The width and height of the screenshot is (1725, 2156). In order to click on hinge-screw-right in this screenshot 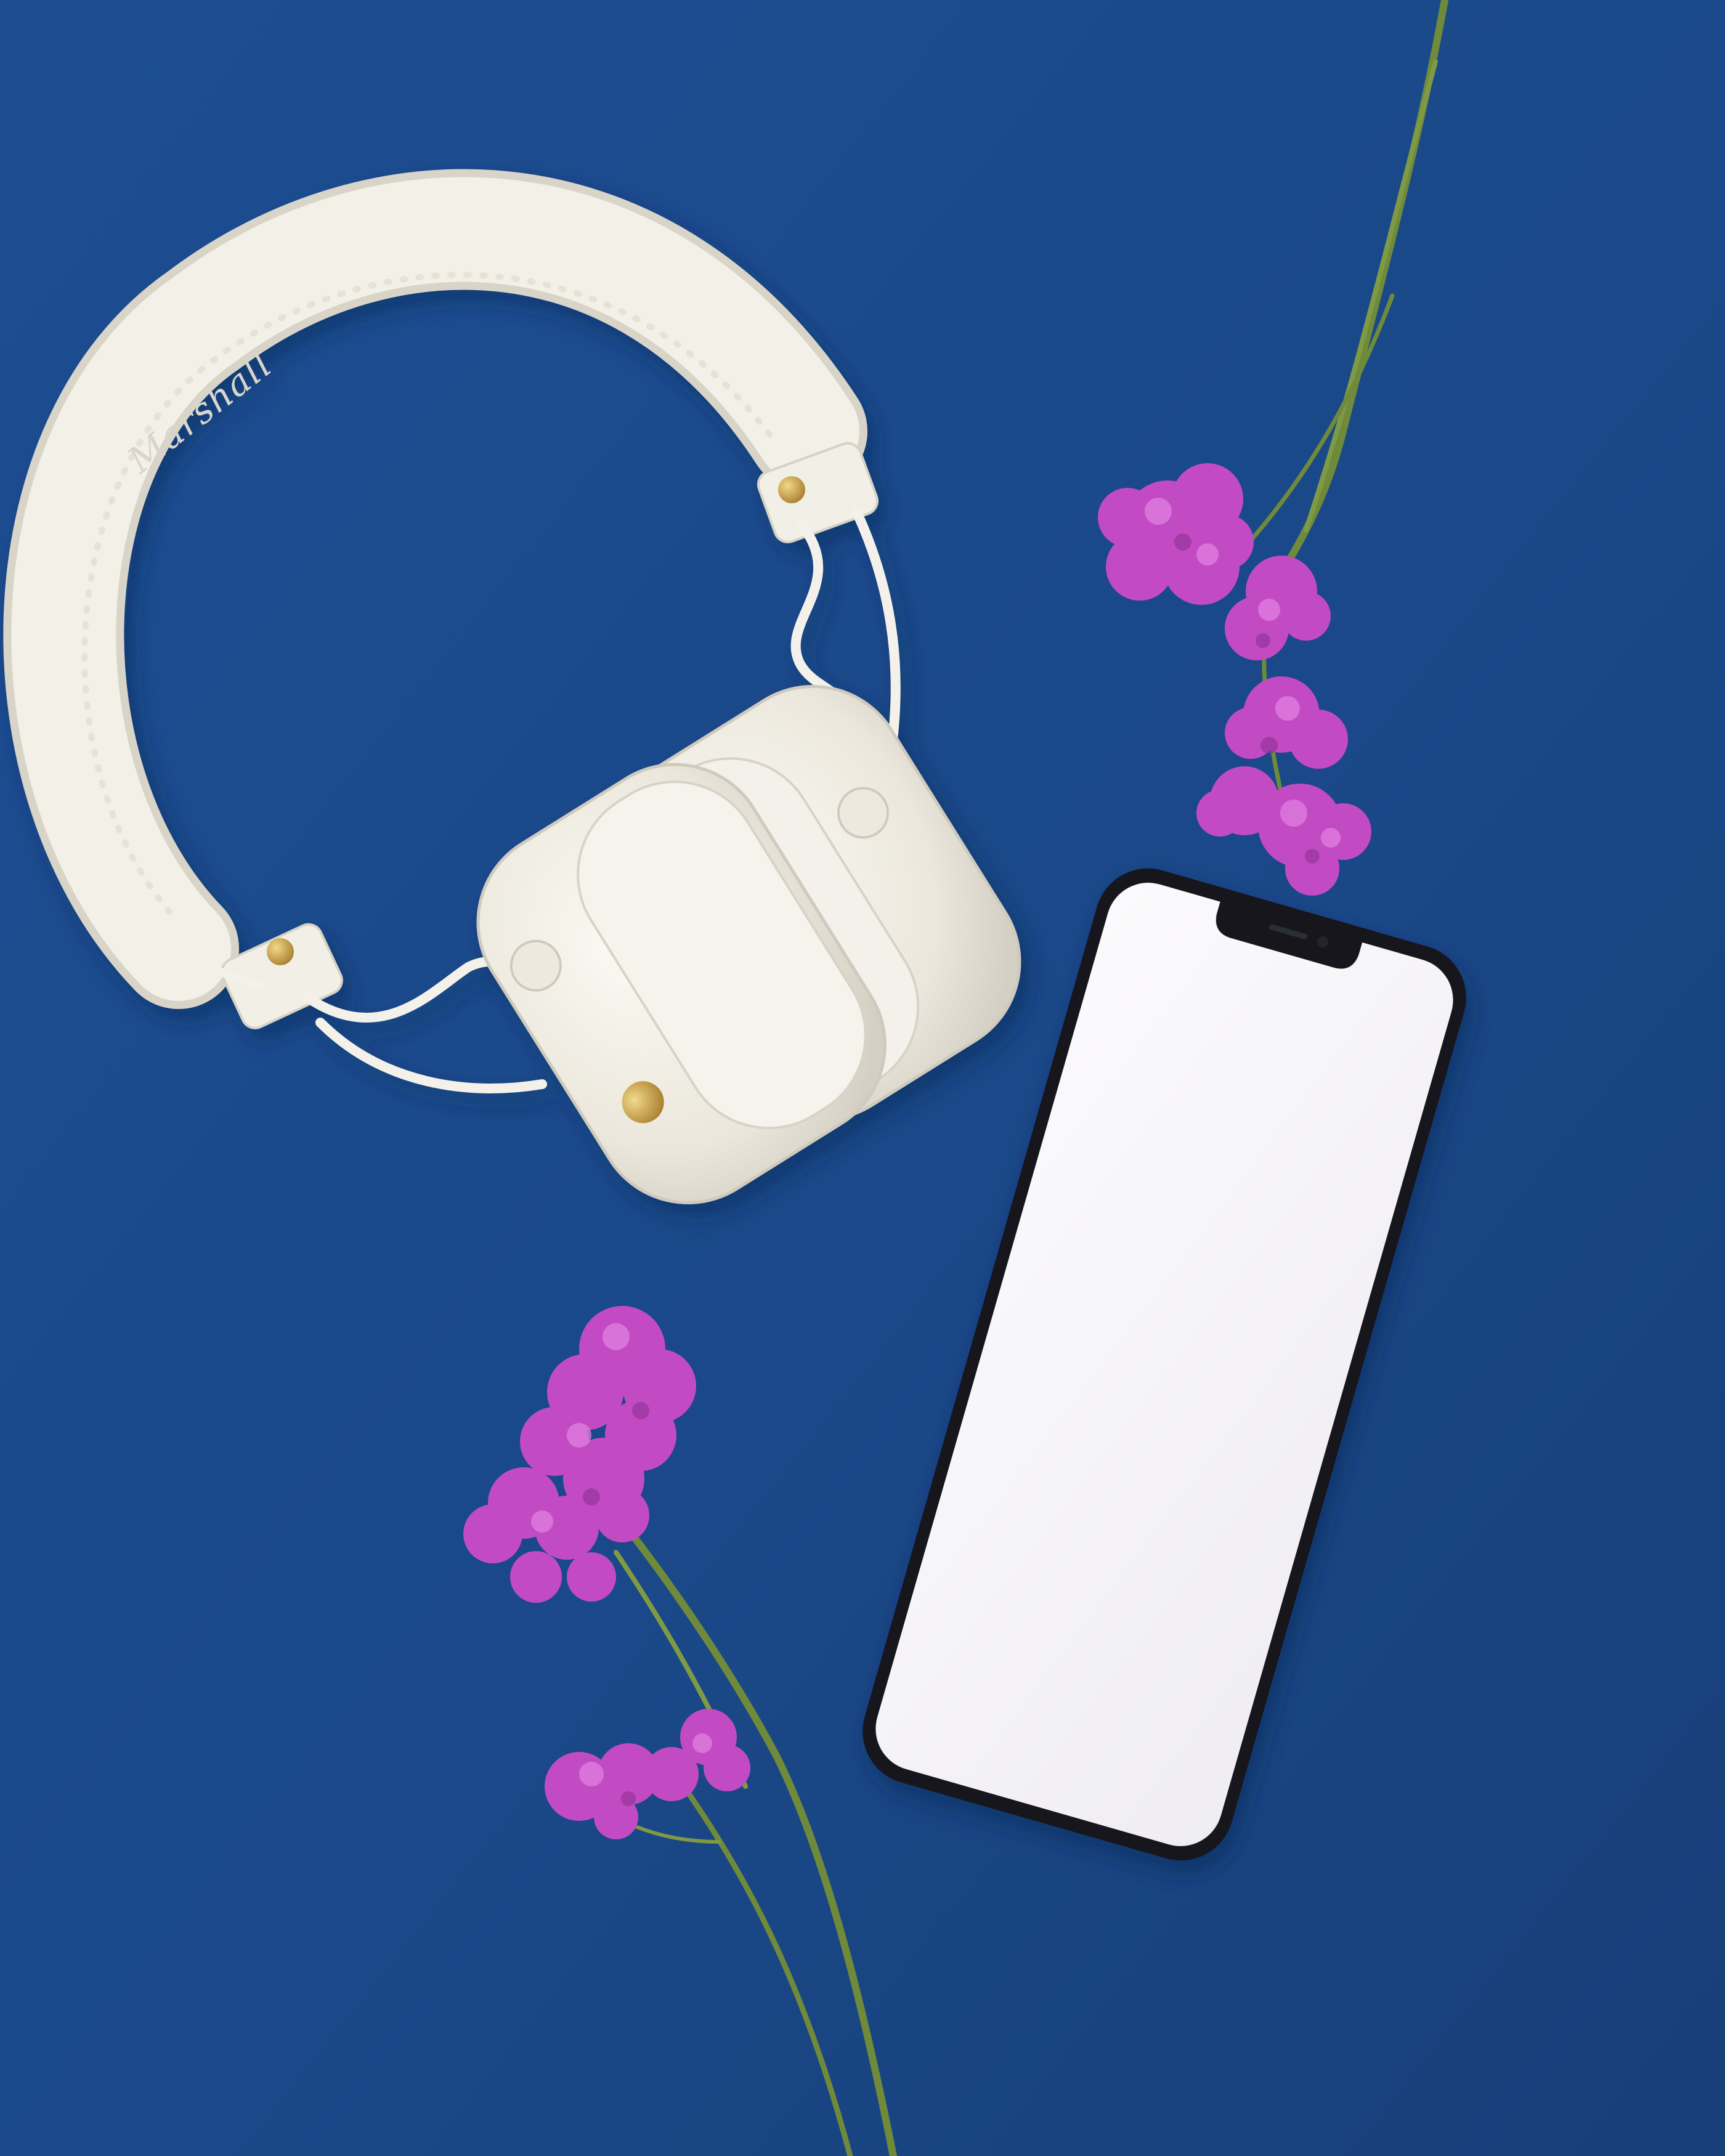, I will do `click(792, 489)`.